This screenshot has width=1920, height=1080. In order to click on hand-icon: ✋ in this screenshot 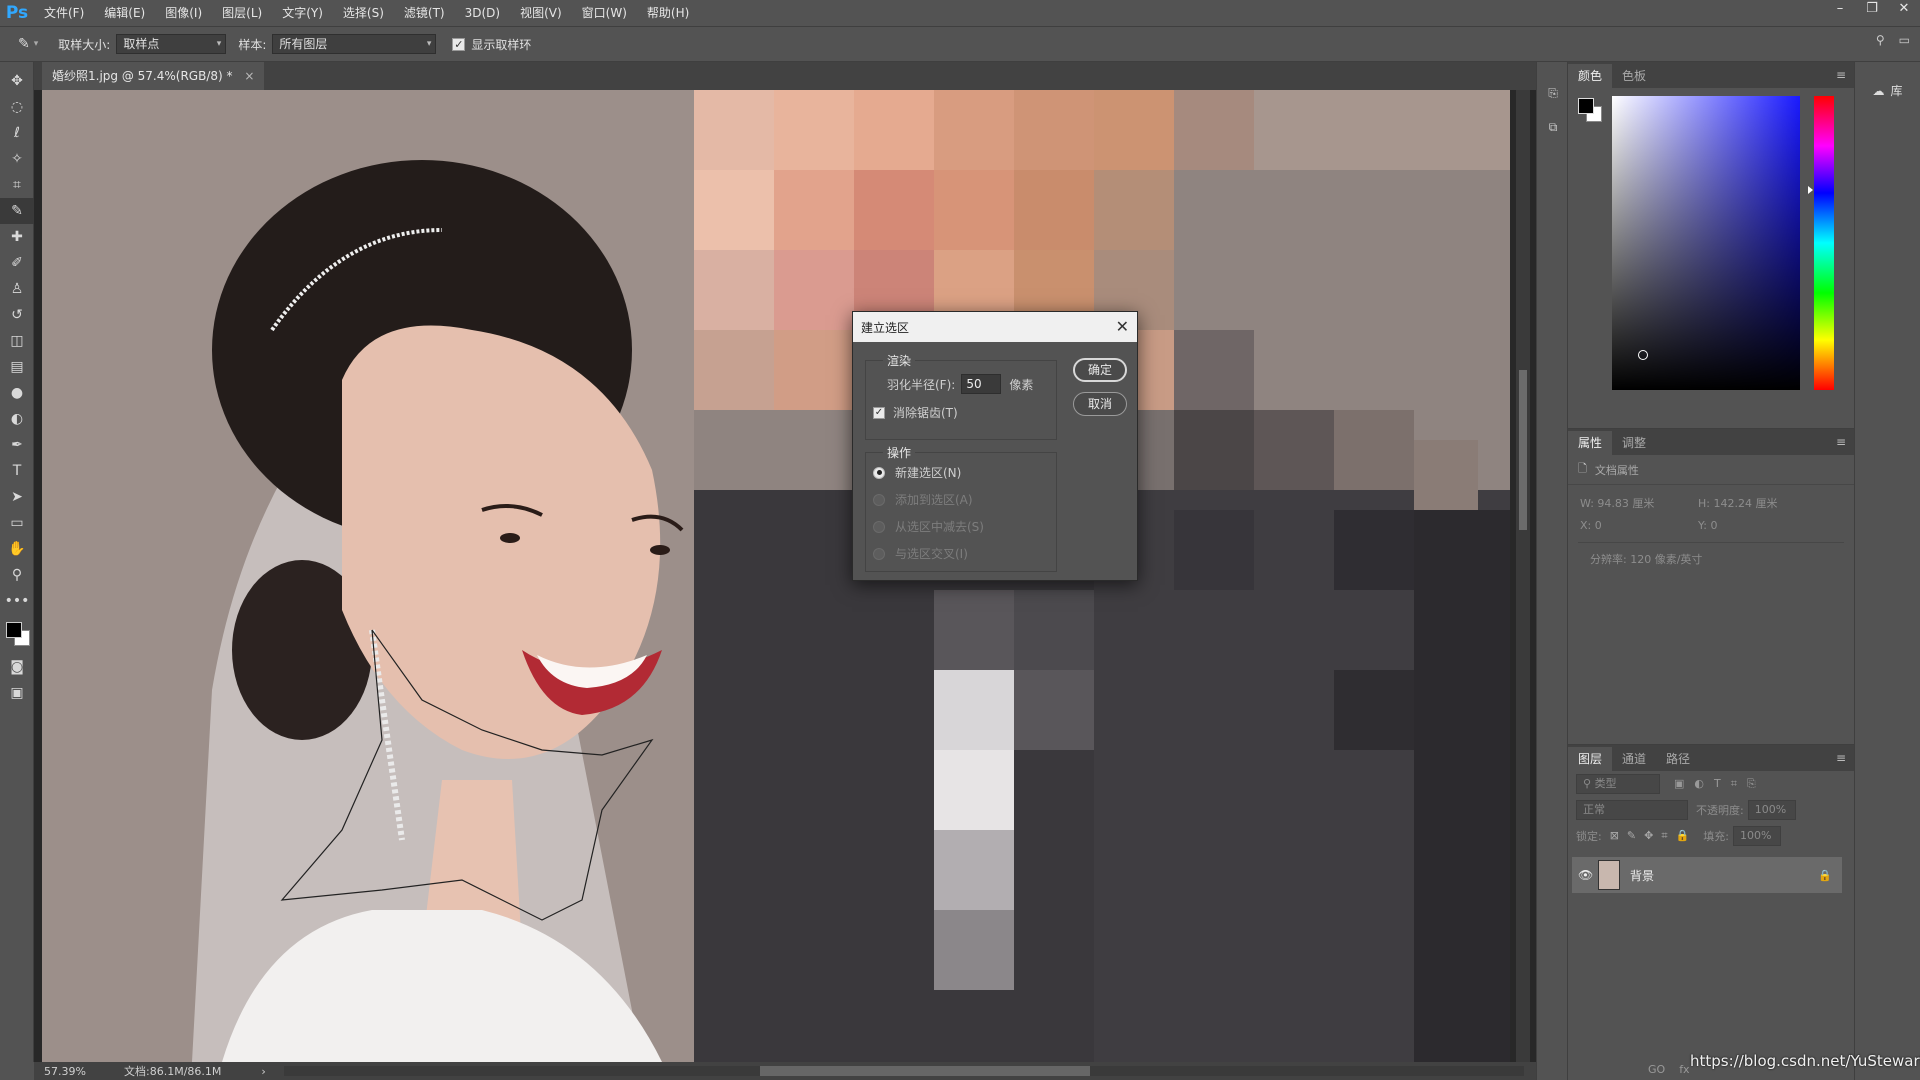, I will do `click(17, 549)`.